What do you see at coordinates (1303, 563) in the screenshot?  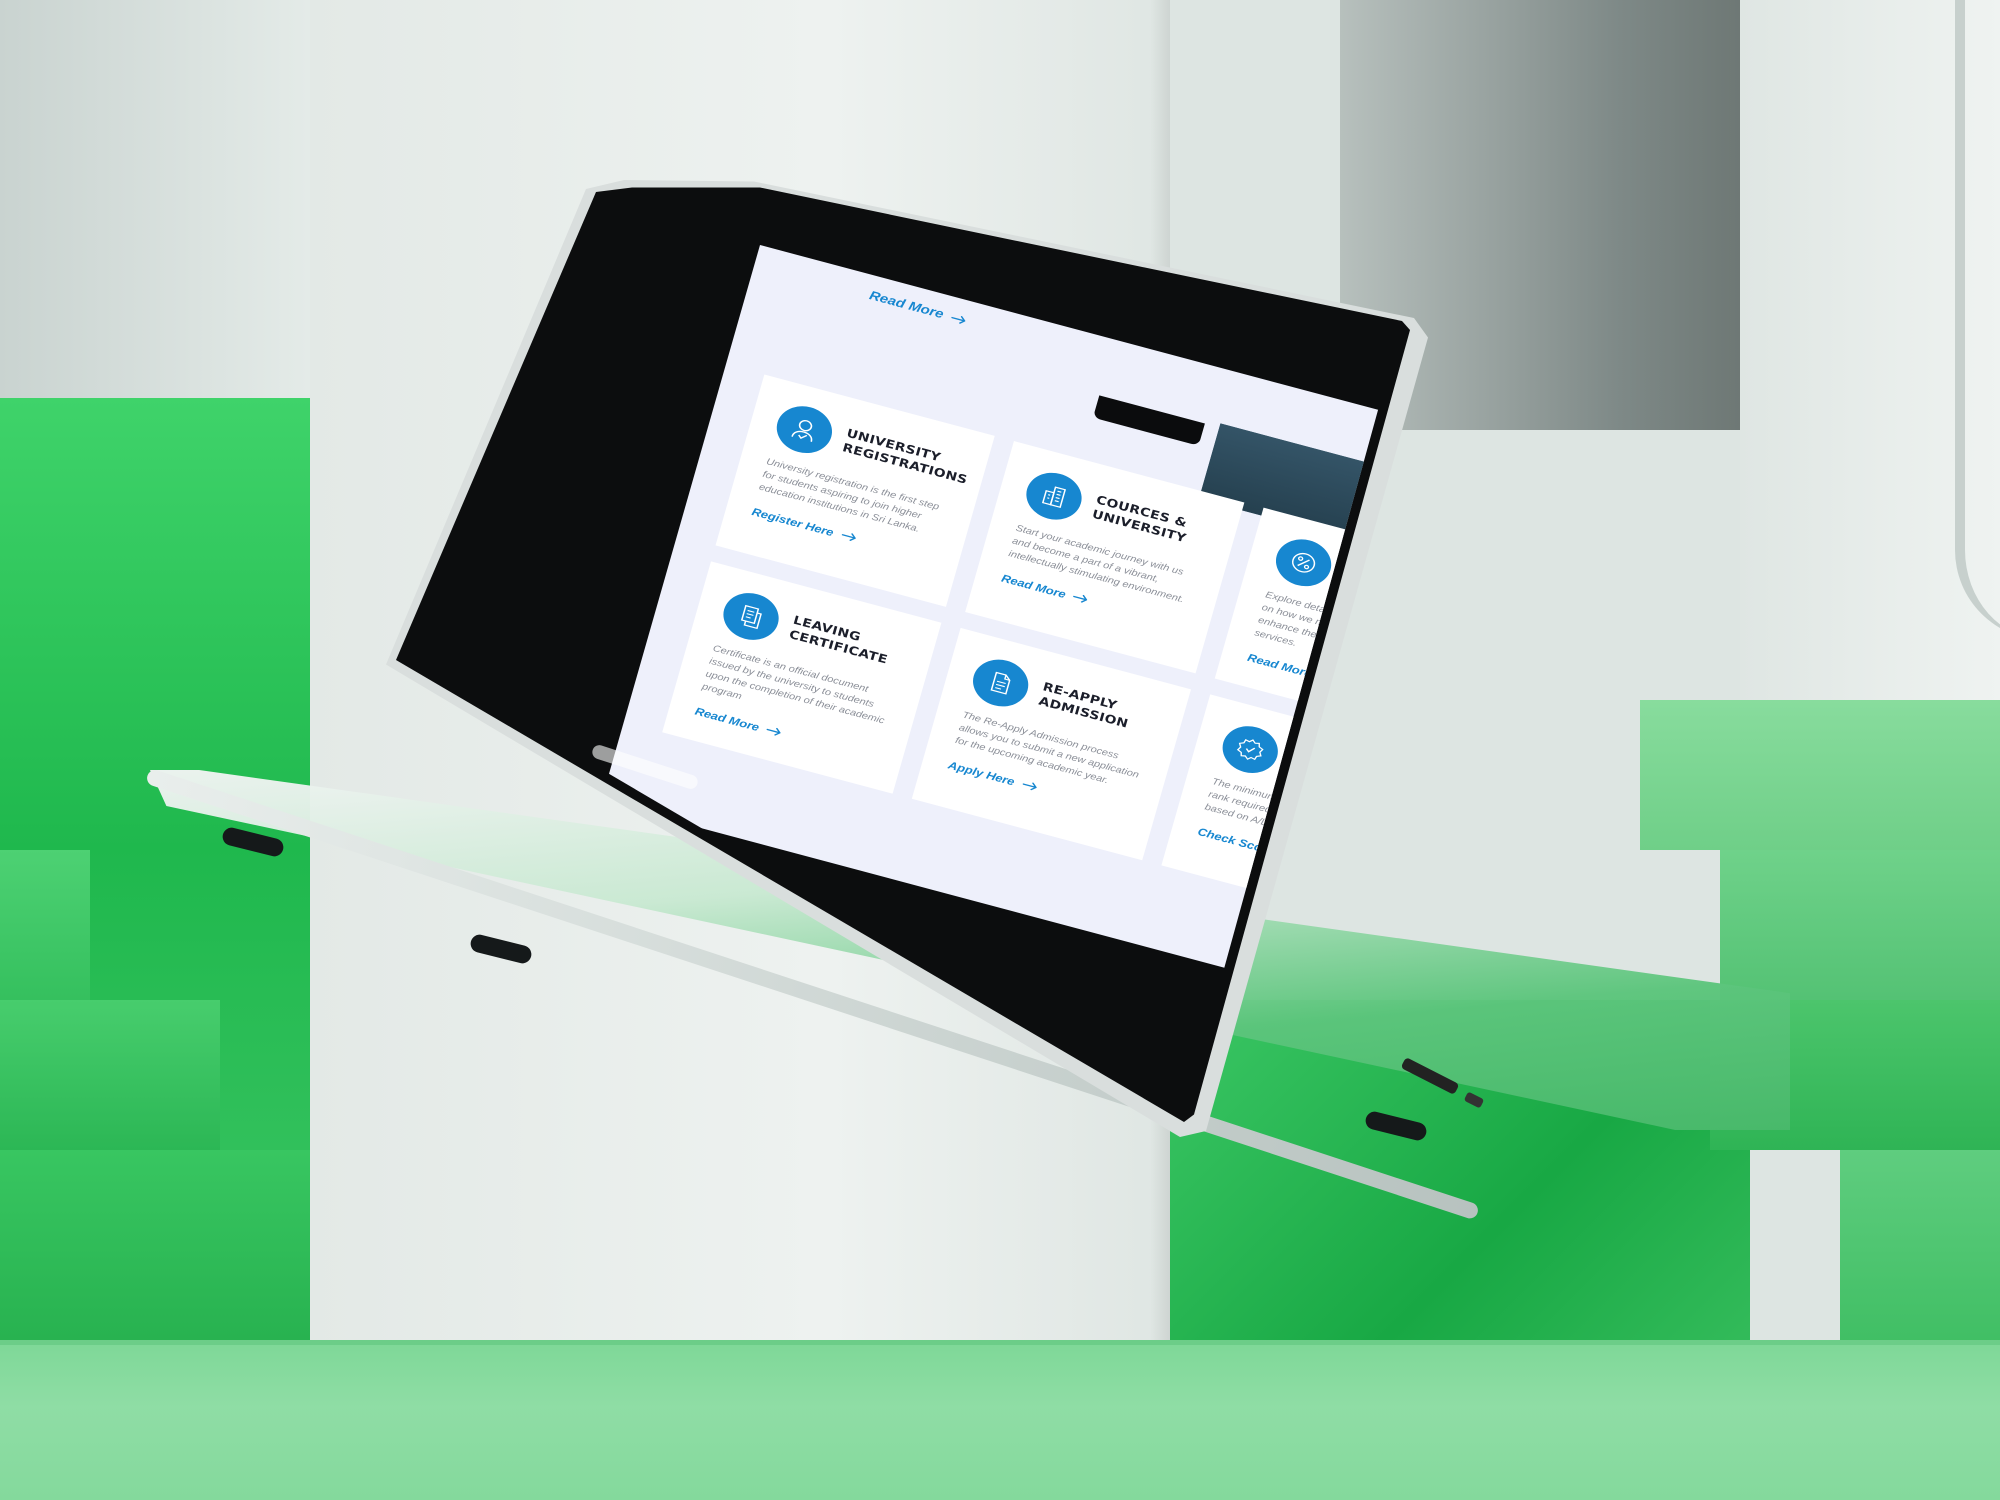 I see `percent-icon` at bounding box center [1303, 563].